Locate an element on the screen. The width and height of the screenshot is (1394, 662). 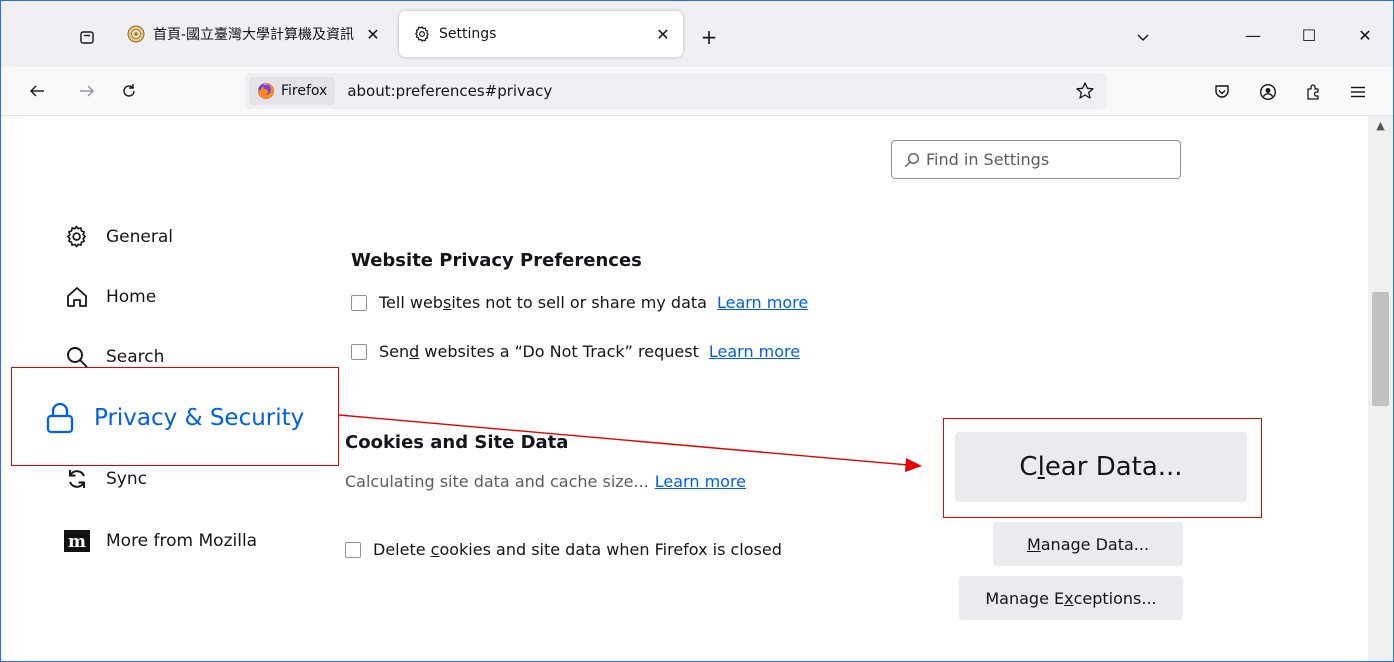
sync-icon is located at coordinates (77, 479).